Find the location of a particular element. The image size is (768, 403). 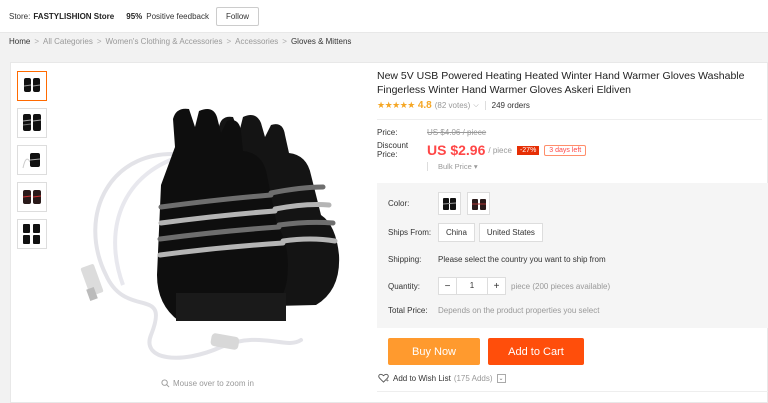

color-row: Color: is located at coordinates (442, 203).